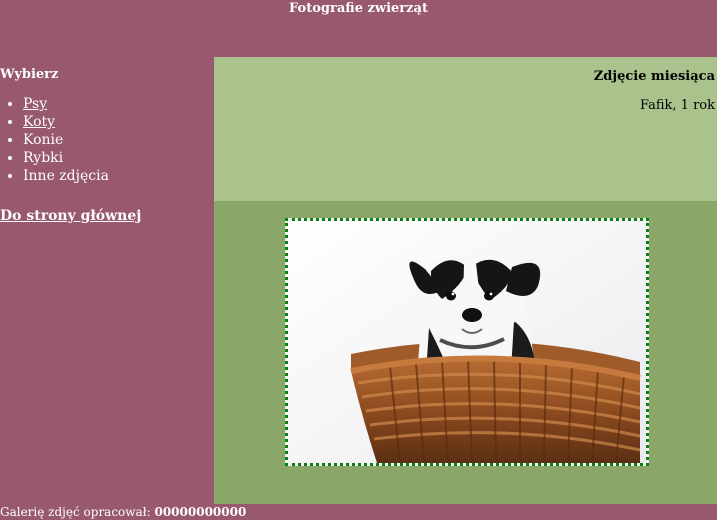 The image size is (717, 520). What do you see at coordinates (200, 512) in the screenshot?
I see `footer-author: 00000000000` at bounding box center [200, 512].